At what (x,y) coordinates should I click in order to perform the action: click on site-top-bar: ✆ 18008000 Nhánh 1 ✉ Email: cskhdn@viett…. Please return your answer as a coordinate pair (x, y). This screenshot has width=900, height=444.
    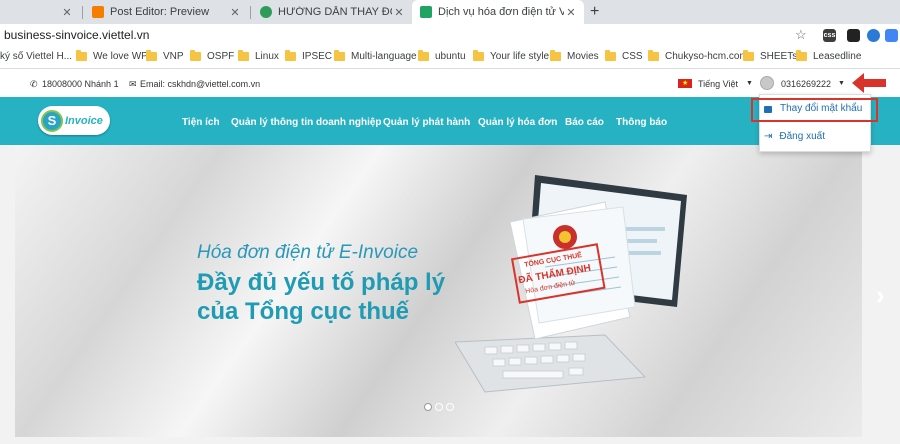
    Looking at the image, I should click on (450, 83).